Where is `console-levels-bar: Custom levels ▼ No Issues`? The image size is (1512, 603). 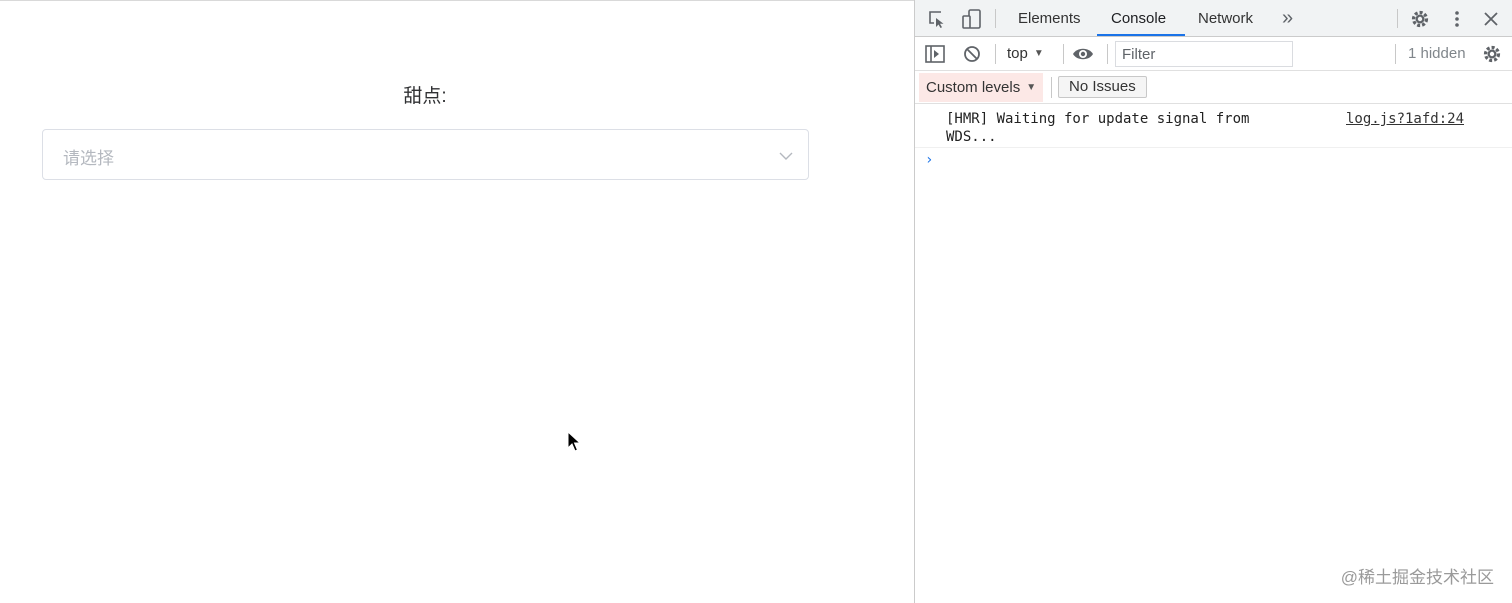
console-levels-bar: Custom levels ▼ No Issues is located at coordinates (1213, 87).